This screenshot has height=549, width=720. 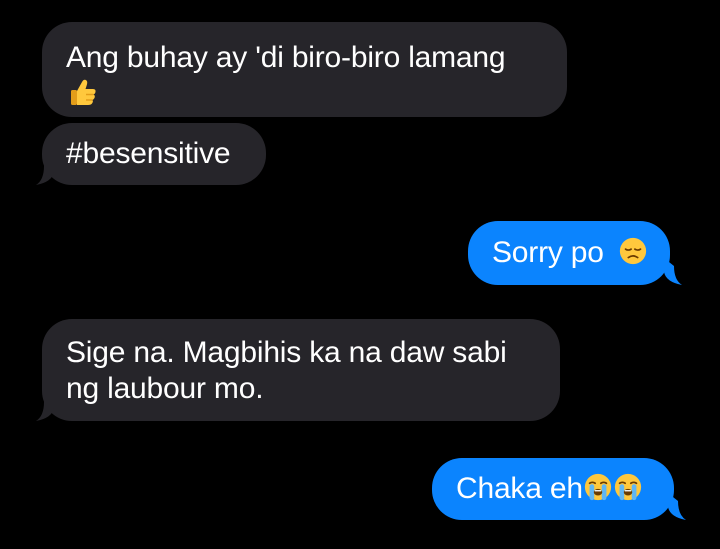 I want to click on message-bubble-sent: Chaka eh, so click(x=553, y=489).